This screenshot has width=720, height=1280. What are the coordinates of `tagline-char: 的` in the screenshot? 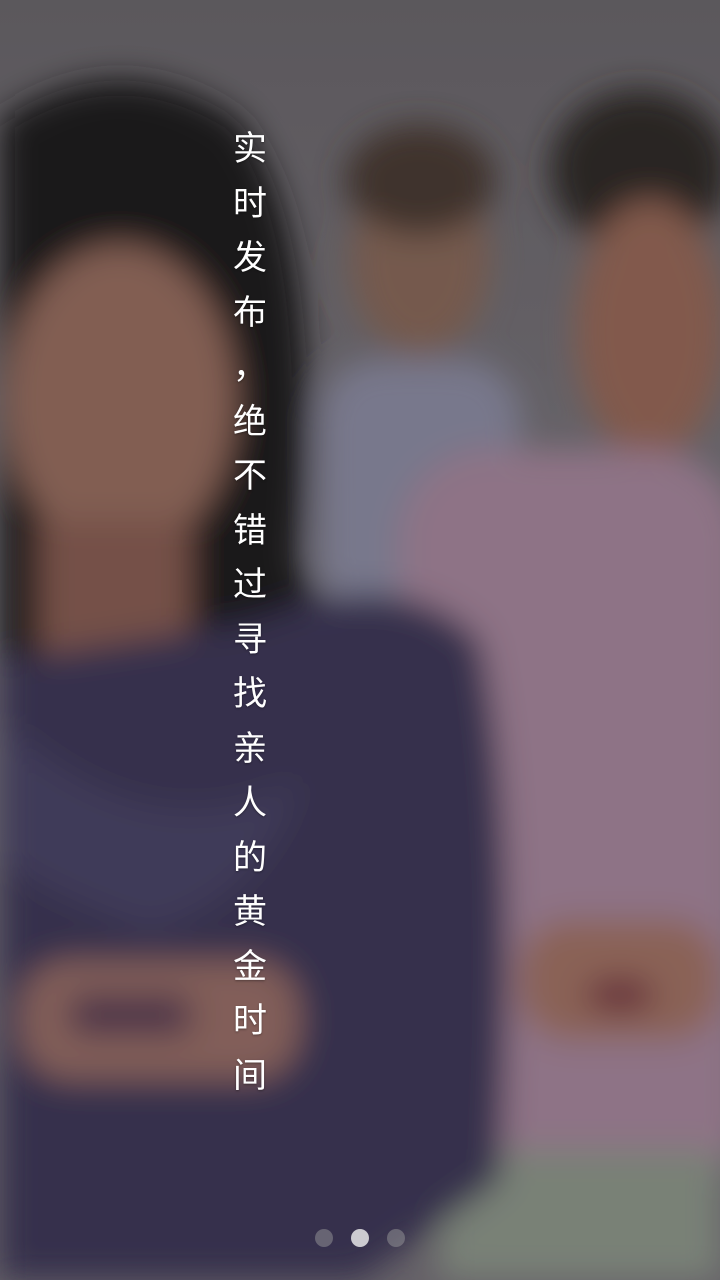 It's located at (250, 857).